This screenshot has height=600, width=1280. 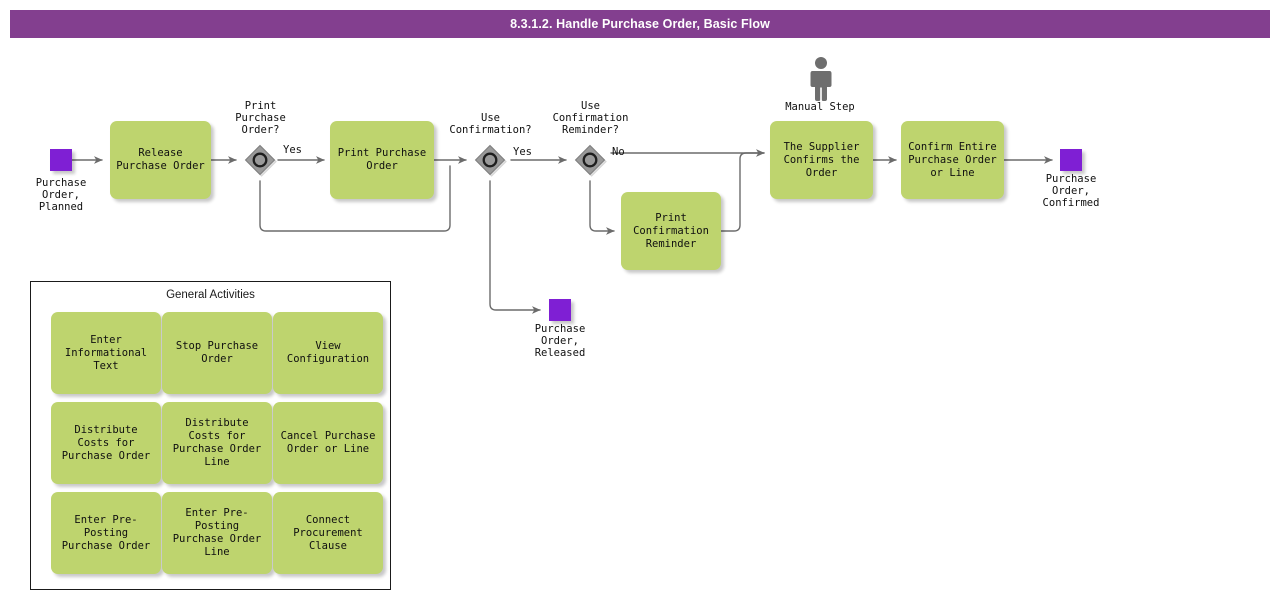 What do you see at coordinates (560, 341) in the screenshot?
I see `end-event-released-label: Purchase Order, Released` at bounding box center [560, 341].